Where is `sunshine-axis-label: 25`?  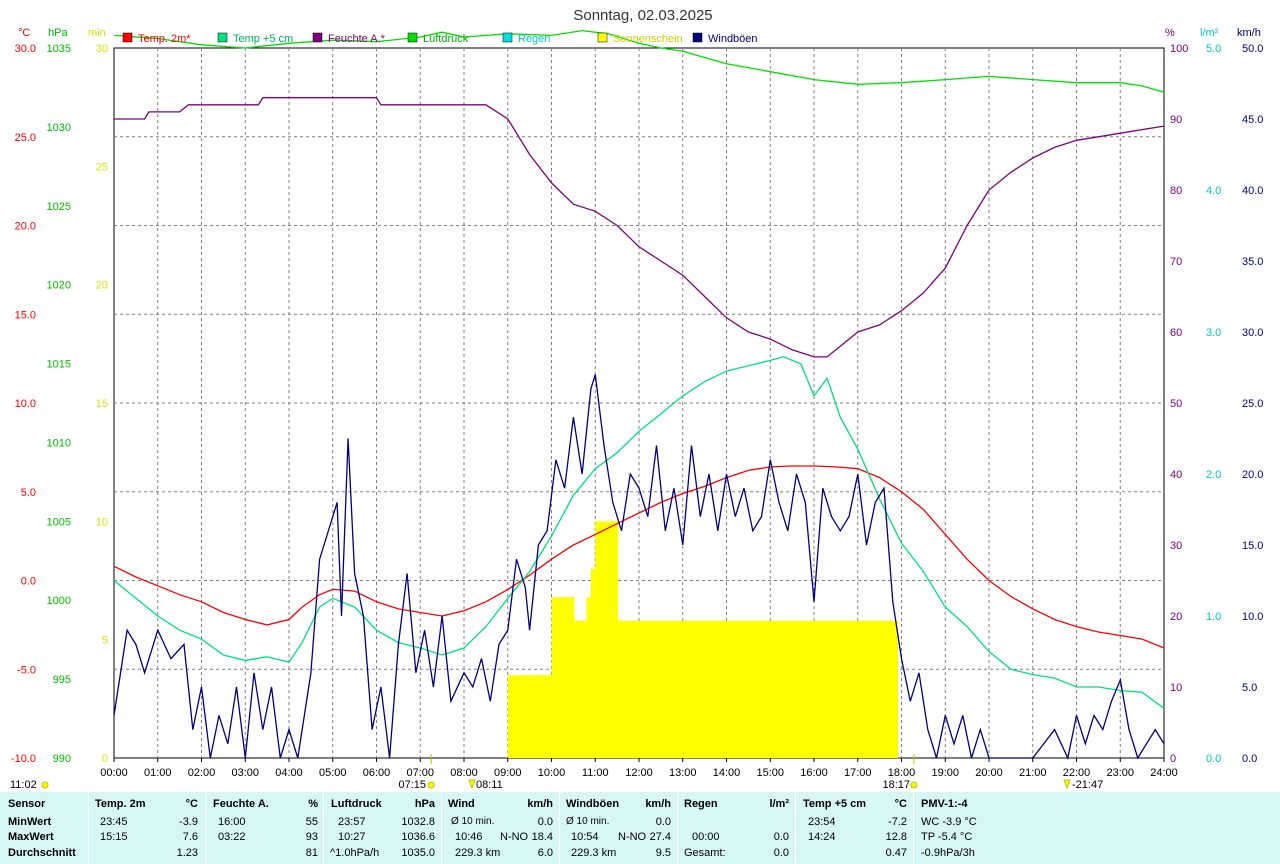 sunshine-axis-label: 25 is located at coordinates (102, 167).